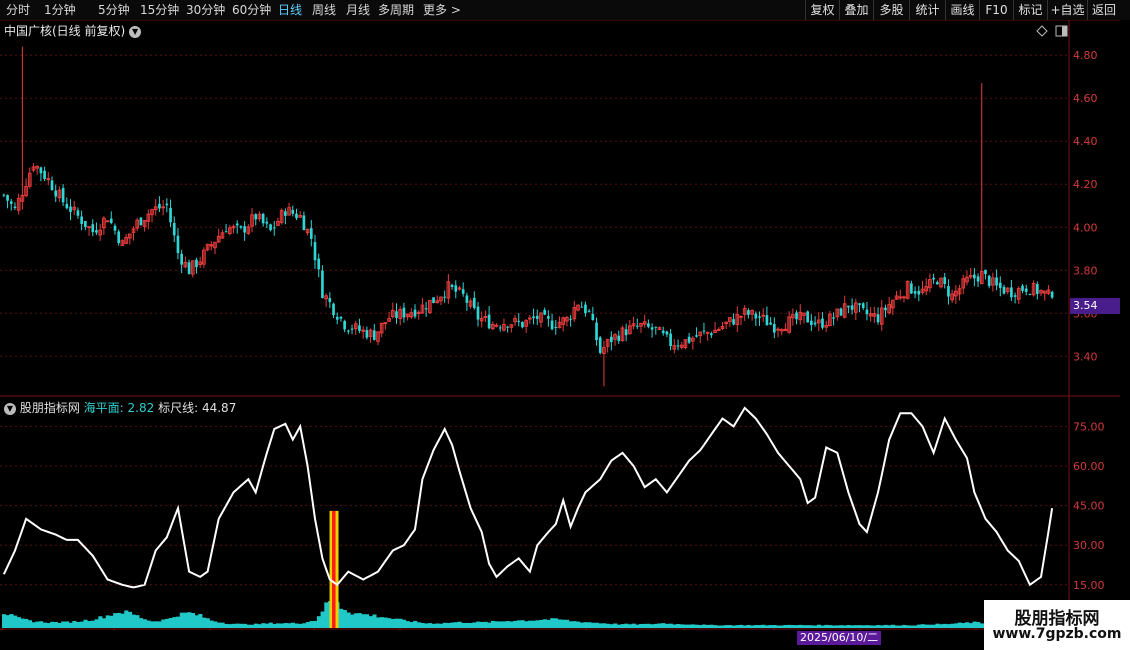 Image resolution: width=1130 pixels, height=650 pixels. I want to click on panel-toggle-icon, so click(1061, 31).